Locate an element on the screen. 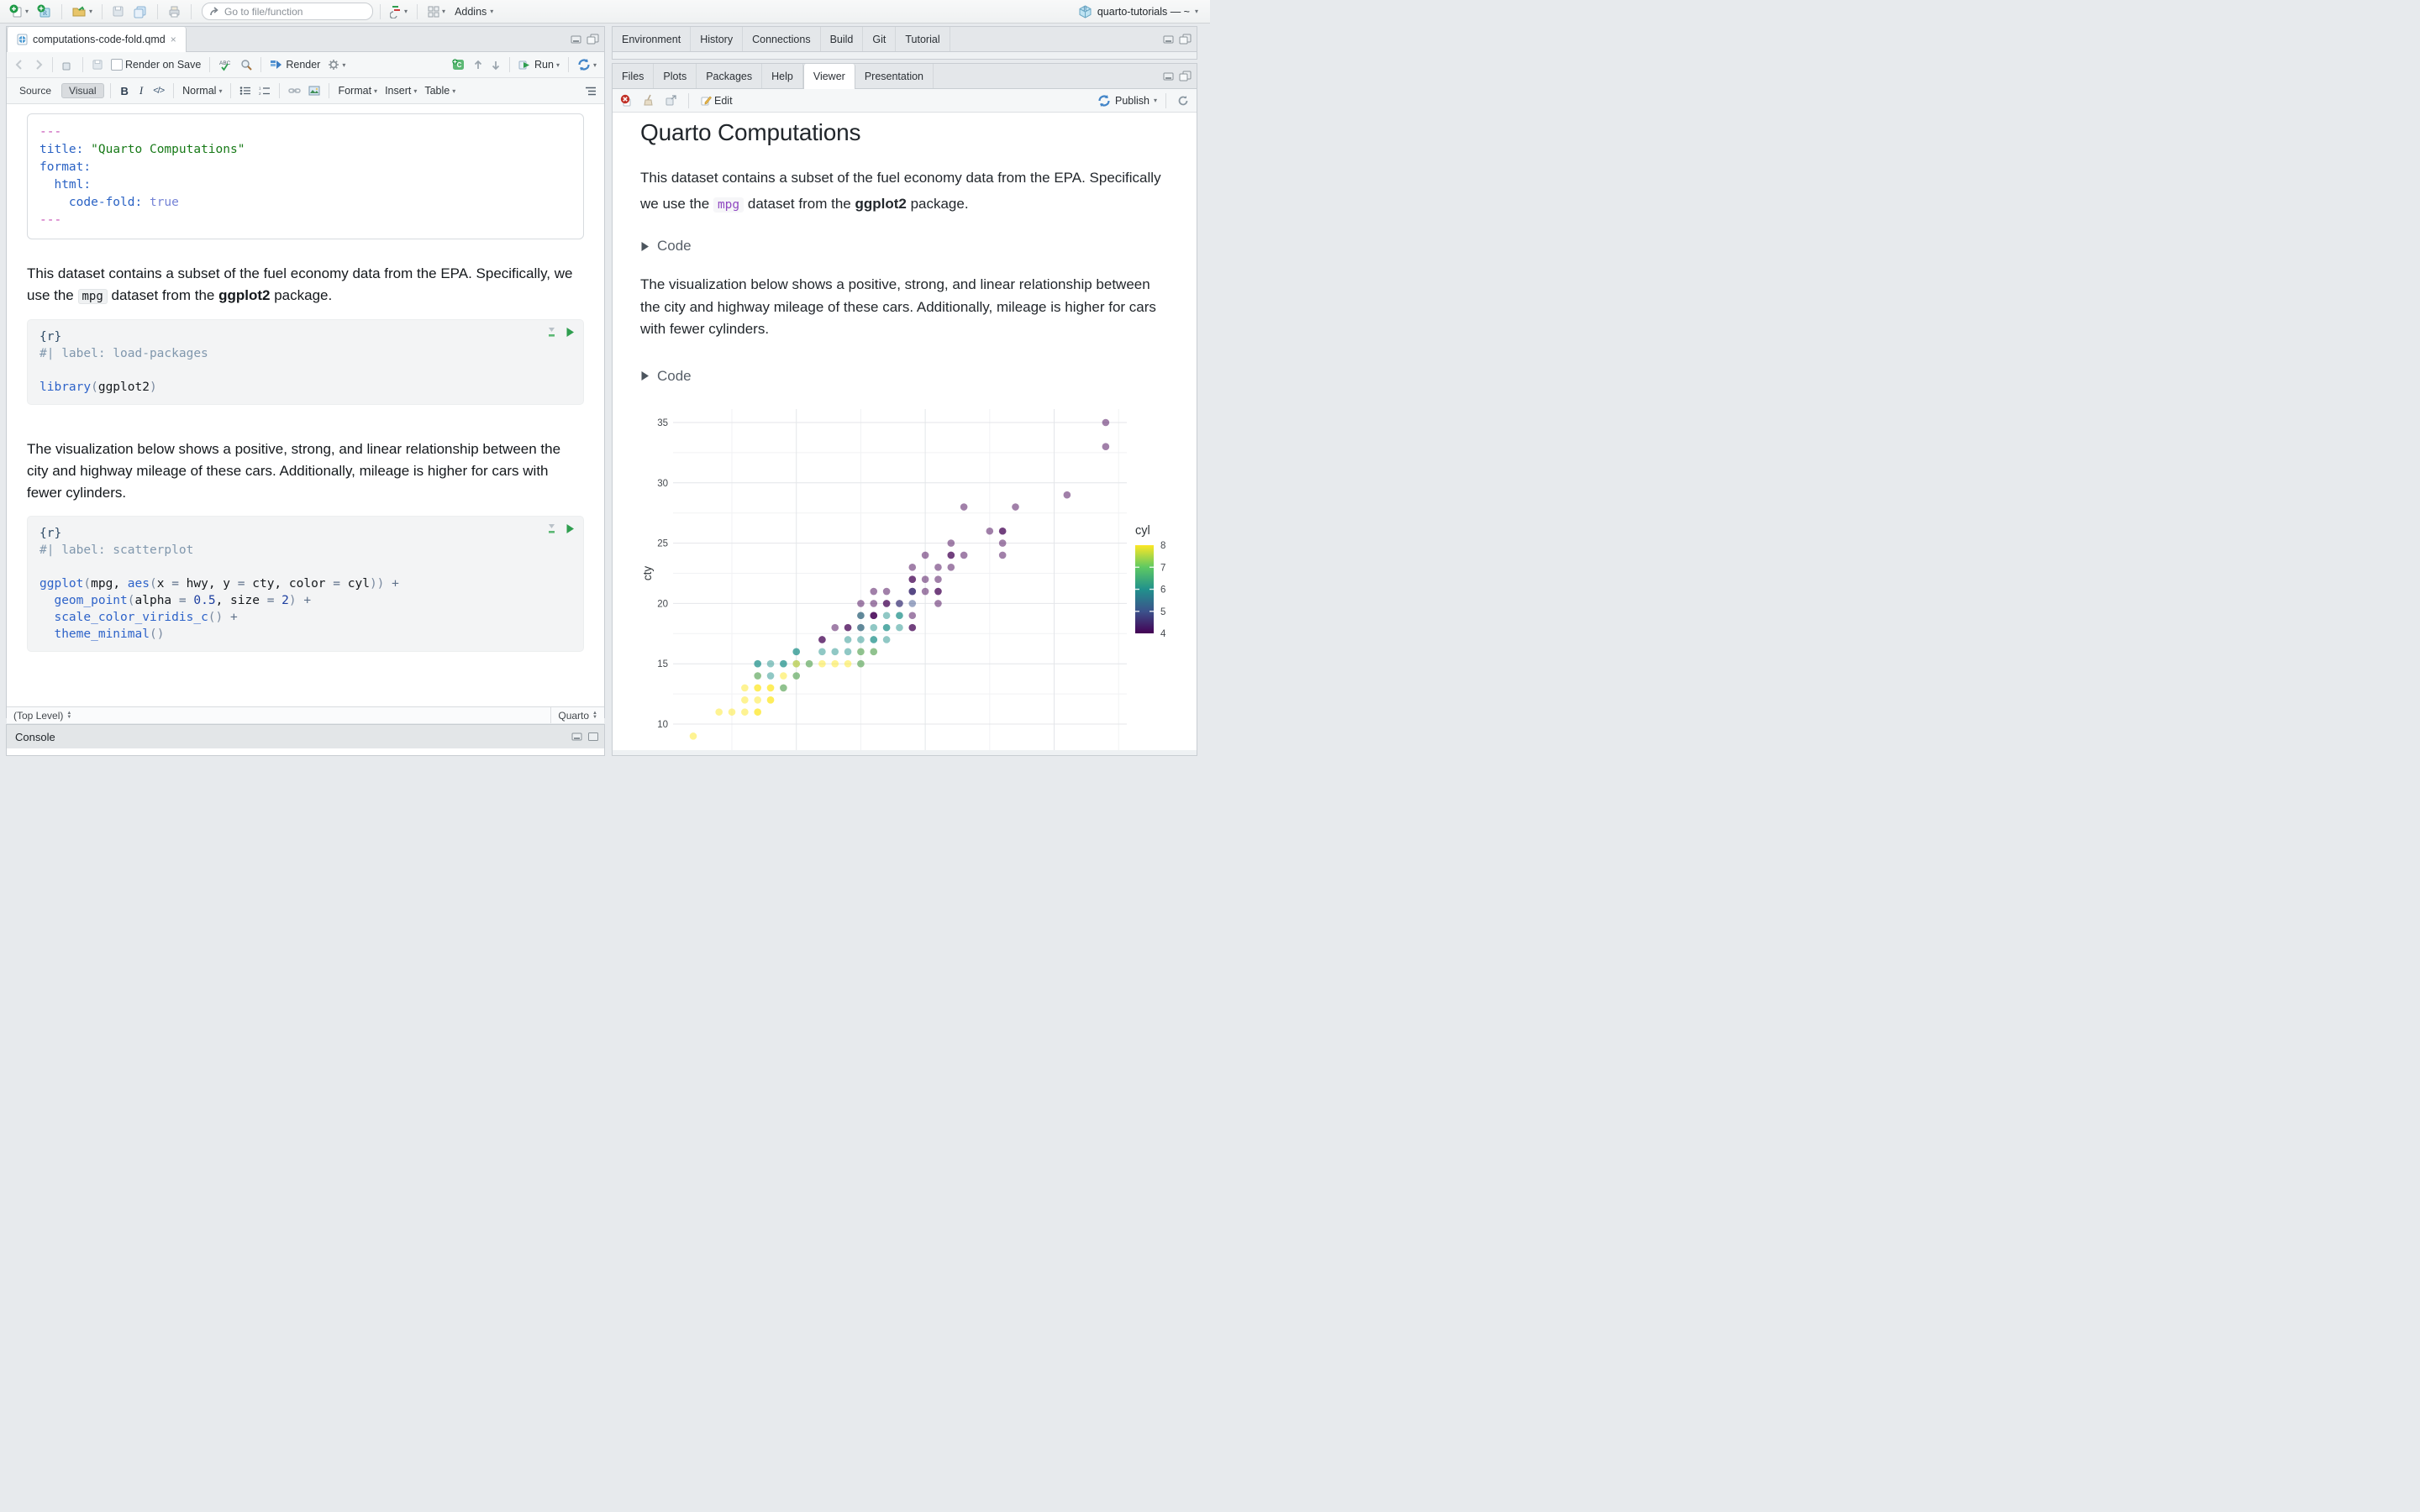  tab-env-history: History is located at coordinates (718, 39).